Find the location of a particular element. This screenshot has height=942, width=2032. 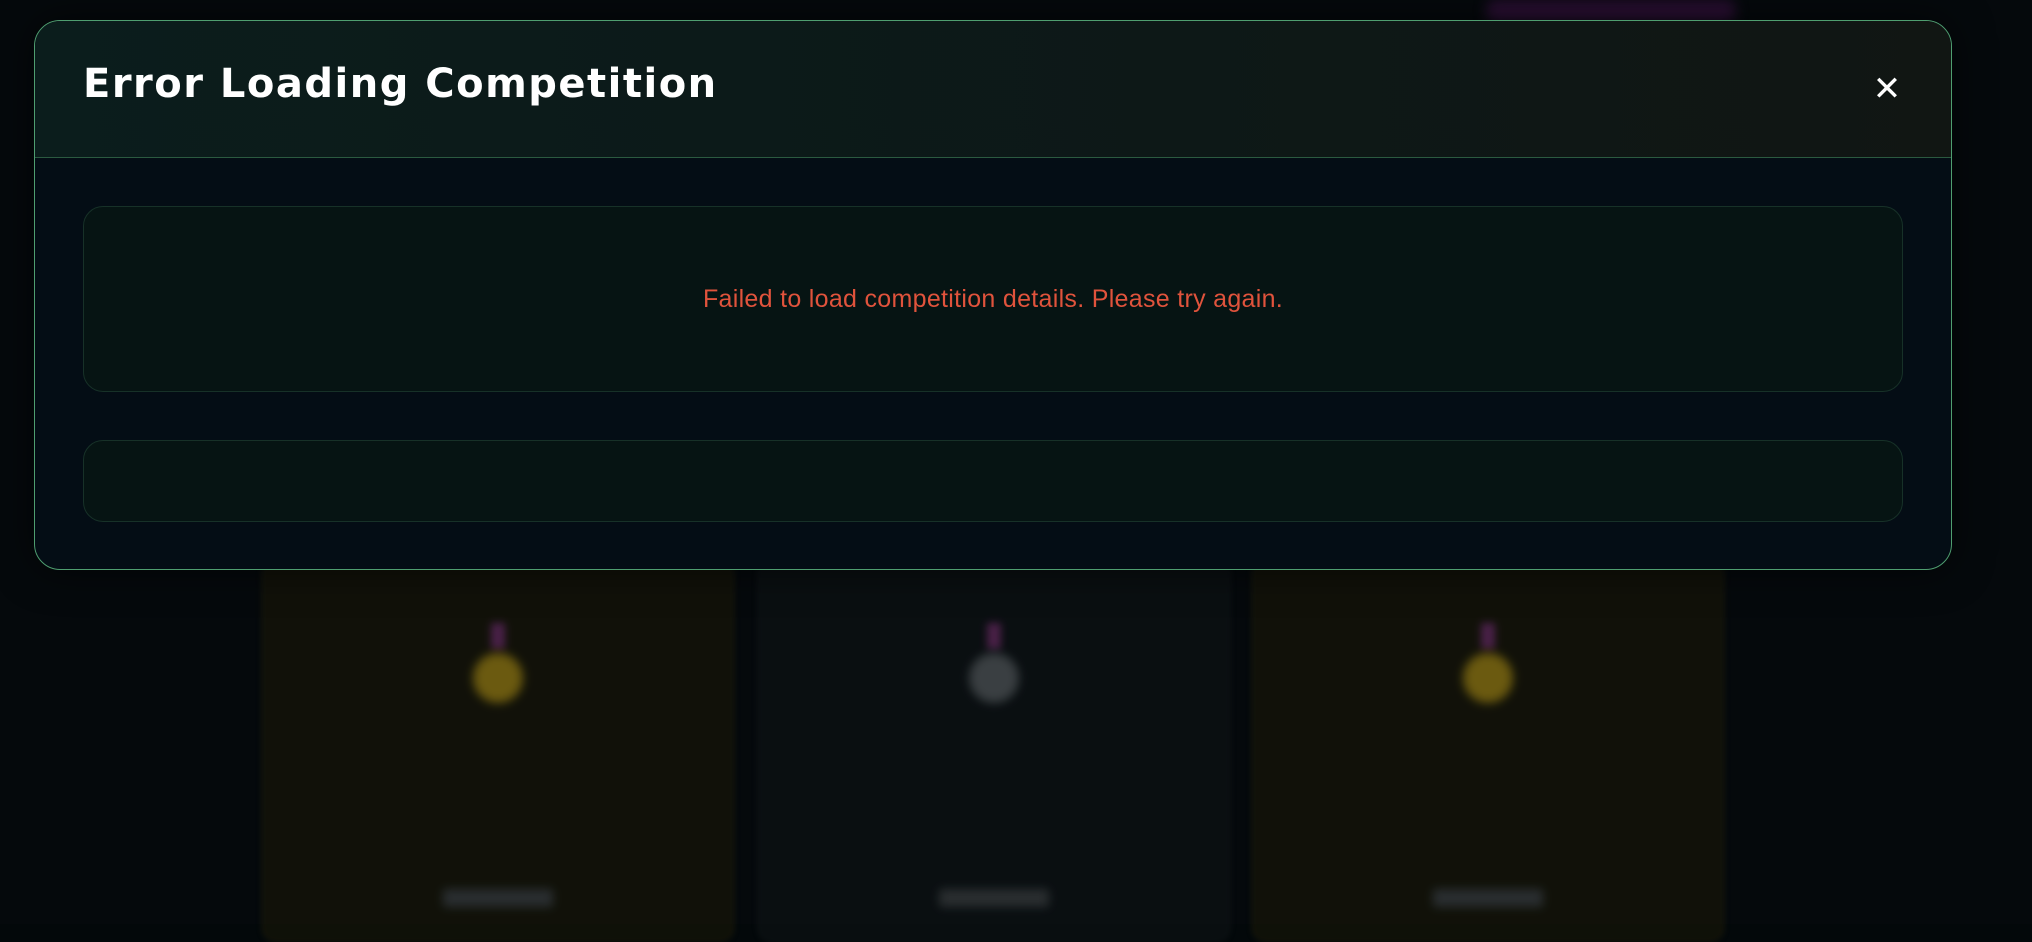

background-pill is located at coordinates (1611, 11).